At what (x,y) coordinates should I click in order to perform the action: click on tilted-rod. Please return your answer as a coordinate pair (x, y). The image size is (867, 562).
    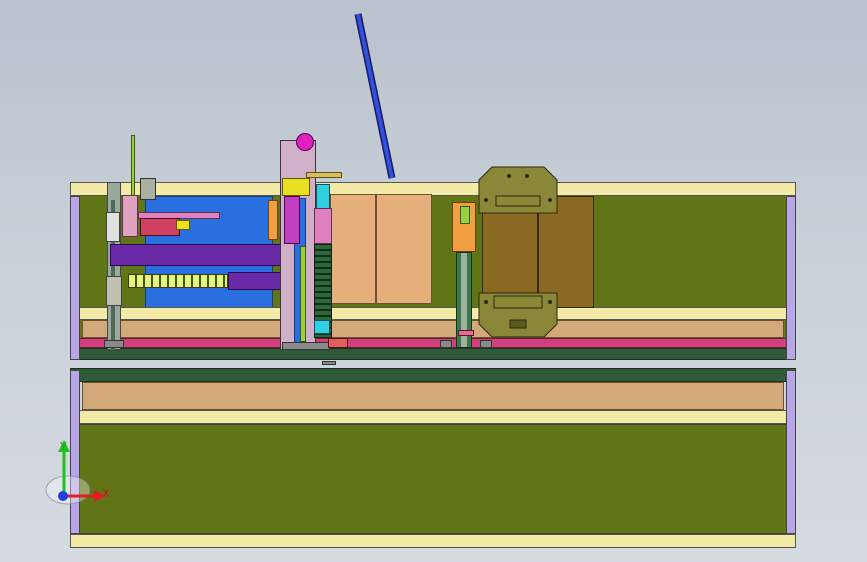
    Looking at the image, I should click on (375, 96).